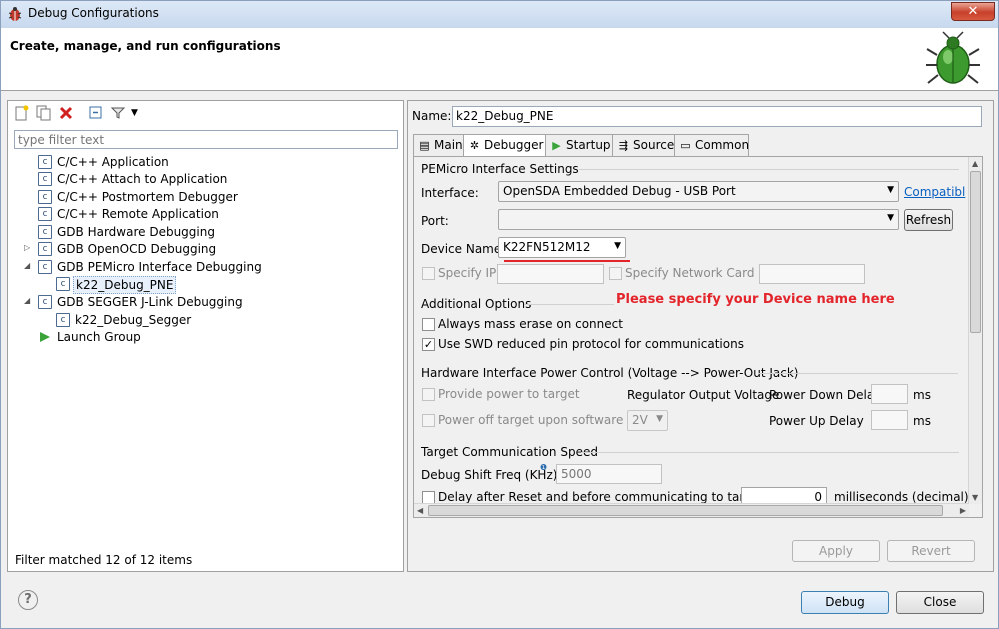 This screenshot has height=629, width=999. Describe the element at coordinates (420, 510) in the screenshot. I see `scroll-left-arrow-icon: ◀` at that location.